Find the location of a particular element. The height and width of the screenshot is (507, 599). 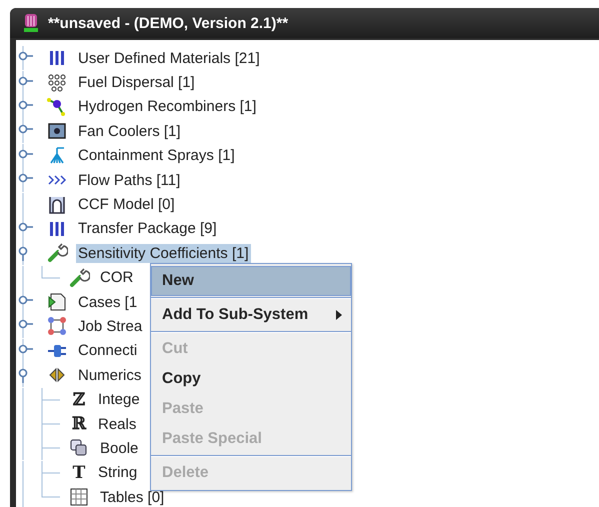

tree-item: Sensitivity Coefficients [1] is located at coordinates (163, 253).